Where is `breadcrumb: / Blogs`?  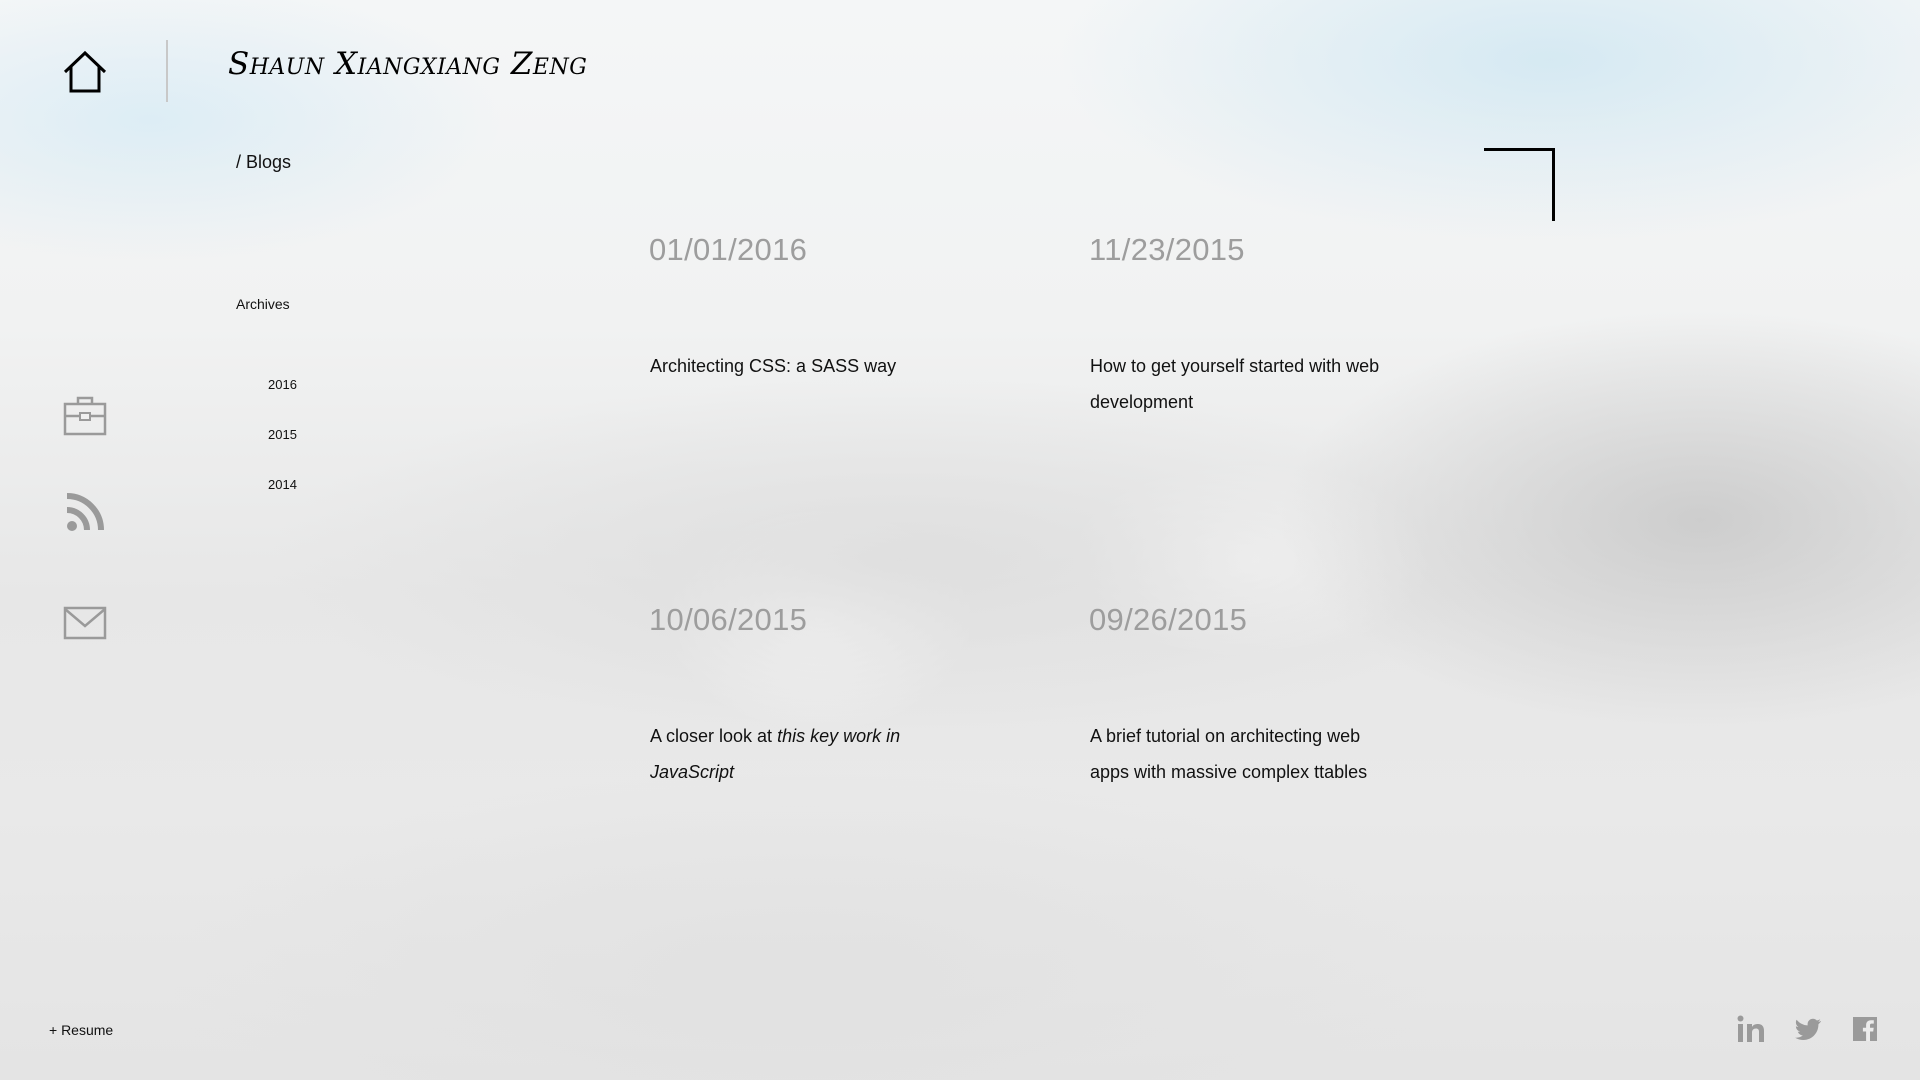
breadcrumb: / Blogs is located at coordinates (264, 162).